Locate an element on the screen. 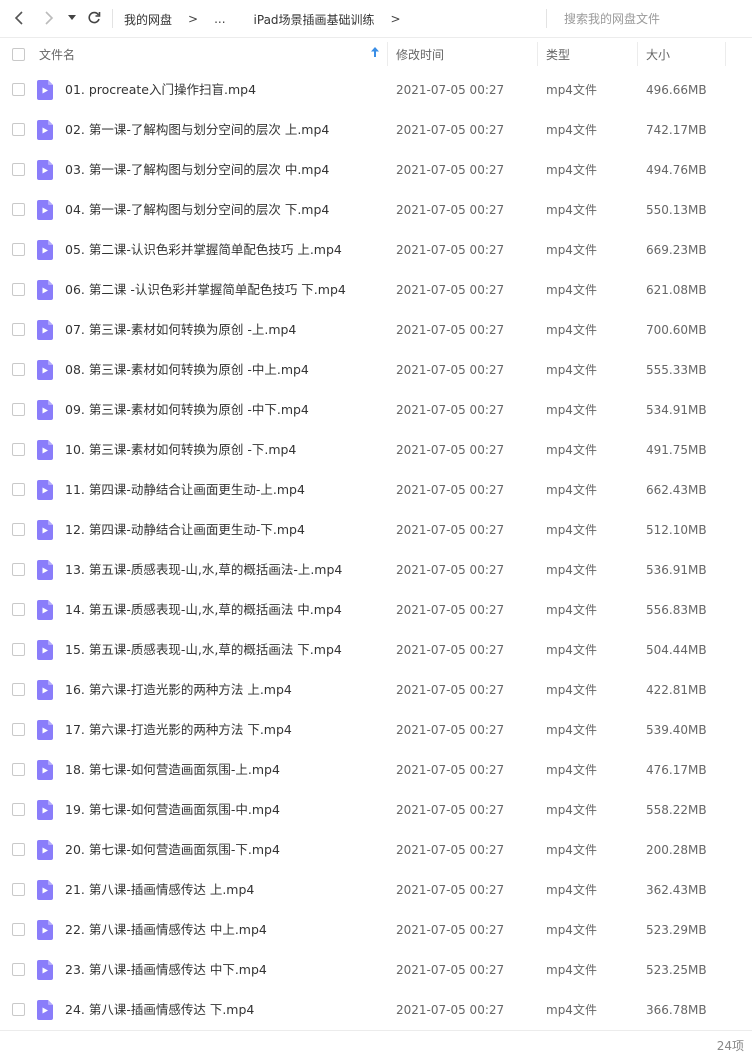 The width and height of the screenshot is (752, 1061). file-name: 12. 第四课-动静结合让画面更生动-下.mp4 is located at coordinates (185, 530).